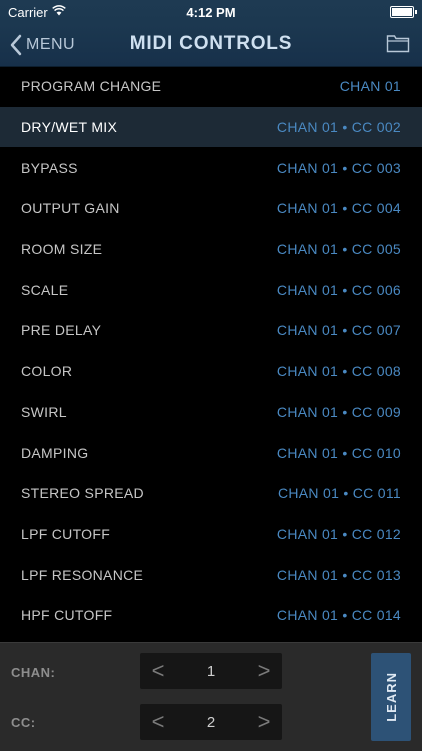  Describe the element at coordinates (338, 371) in the screenshot. I see `control-assignment: CHAN 01 • CC 008` at that location.